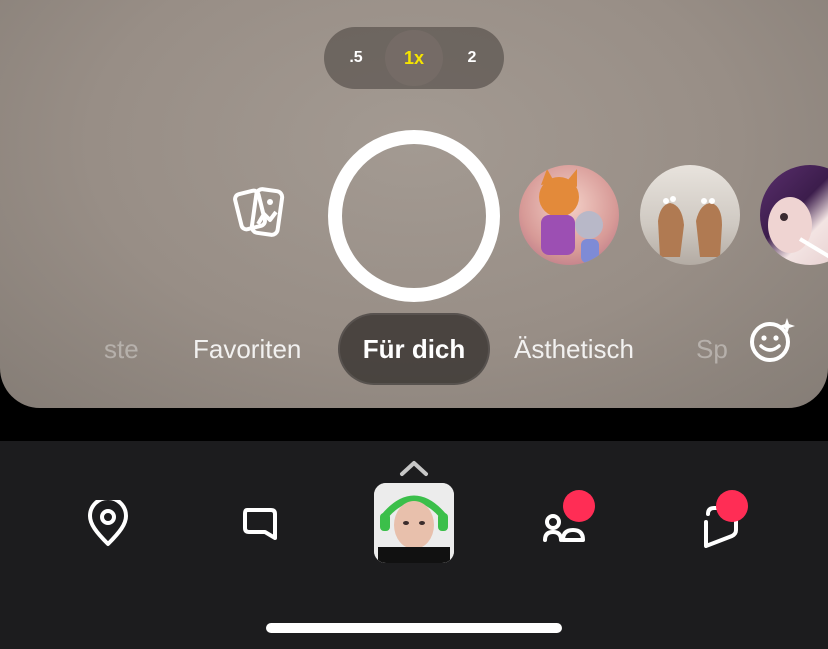  I want to click on zoom-selector: .5 1x 2, so click(414, 58).